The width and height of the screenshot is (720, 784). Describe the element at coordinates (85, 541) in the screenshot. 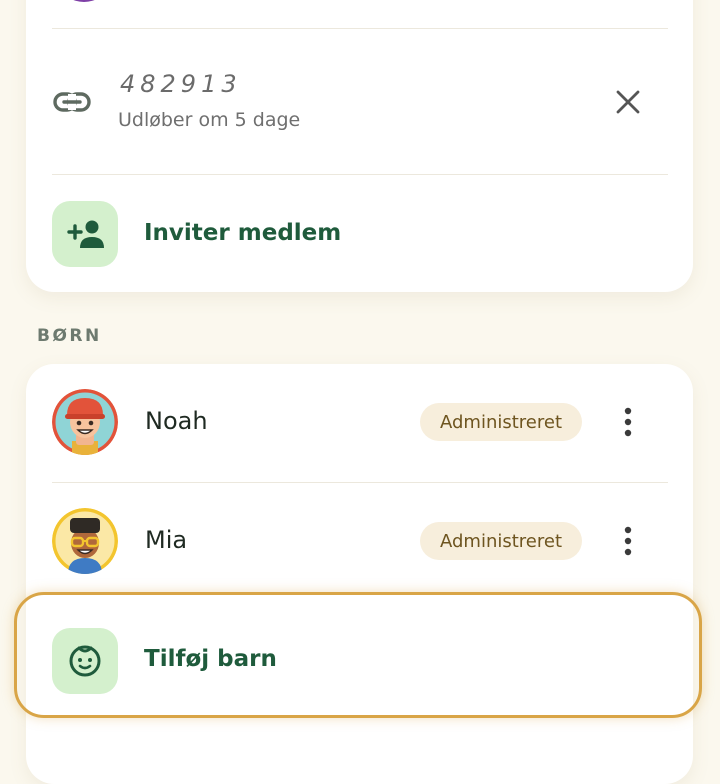

I see `avatar-mia` at that location.